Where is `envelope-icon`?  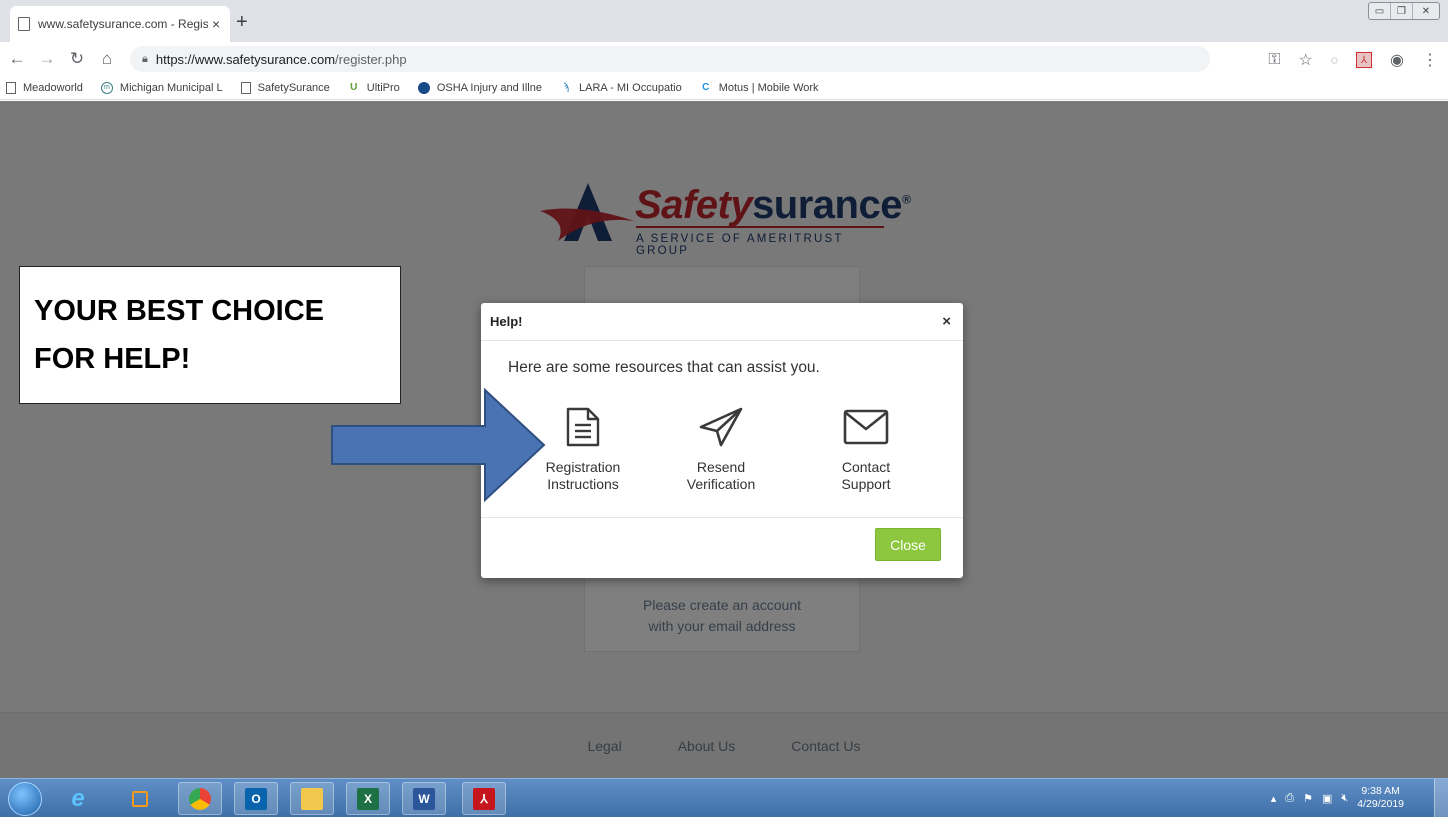
envelope-icon is located at coordinates (866, 427).